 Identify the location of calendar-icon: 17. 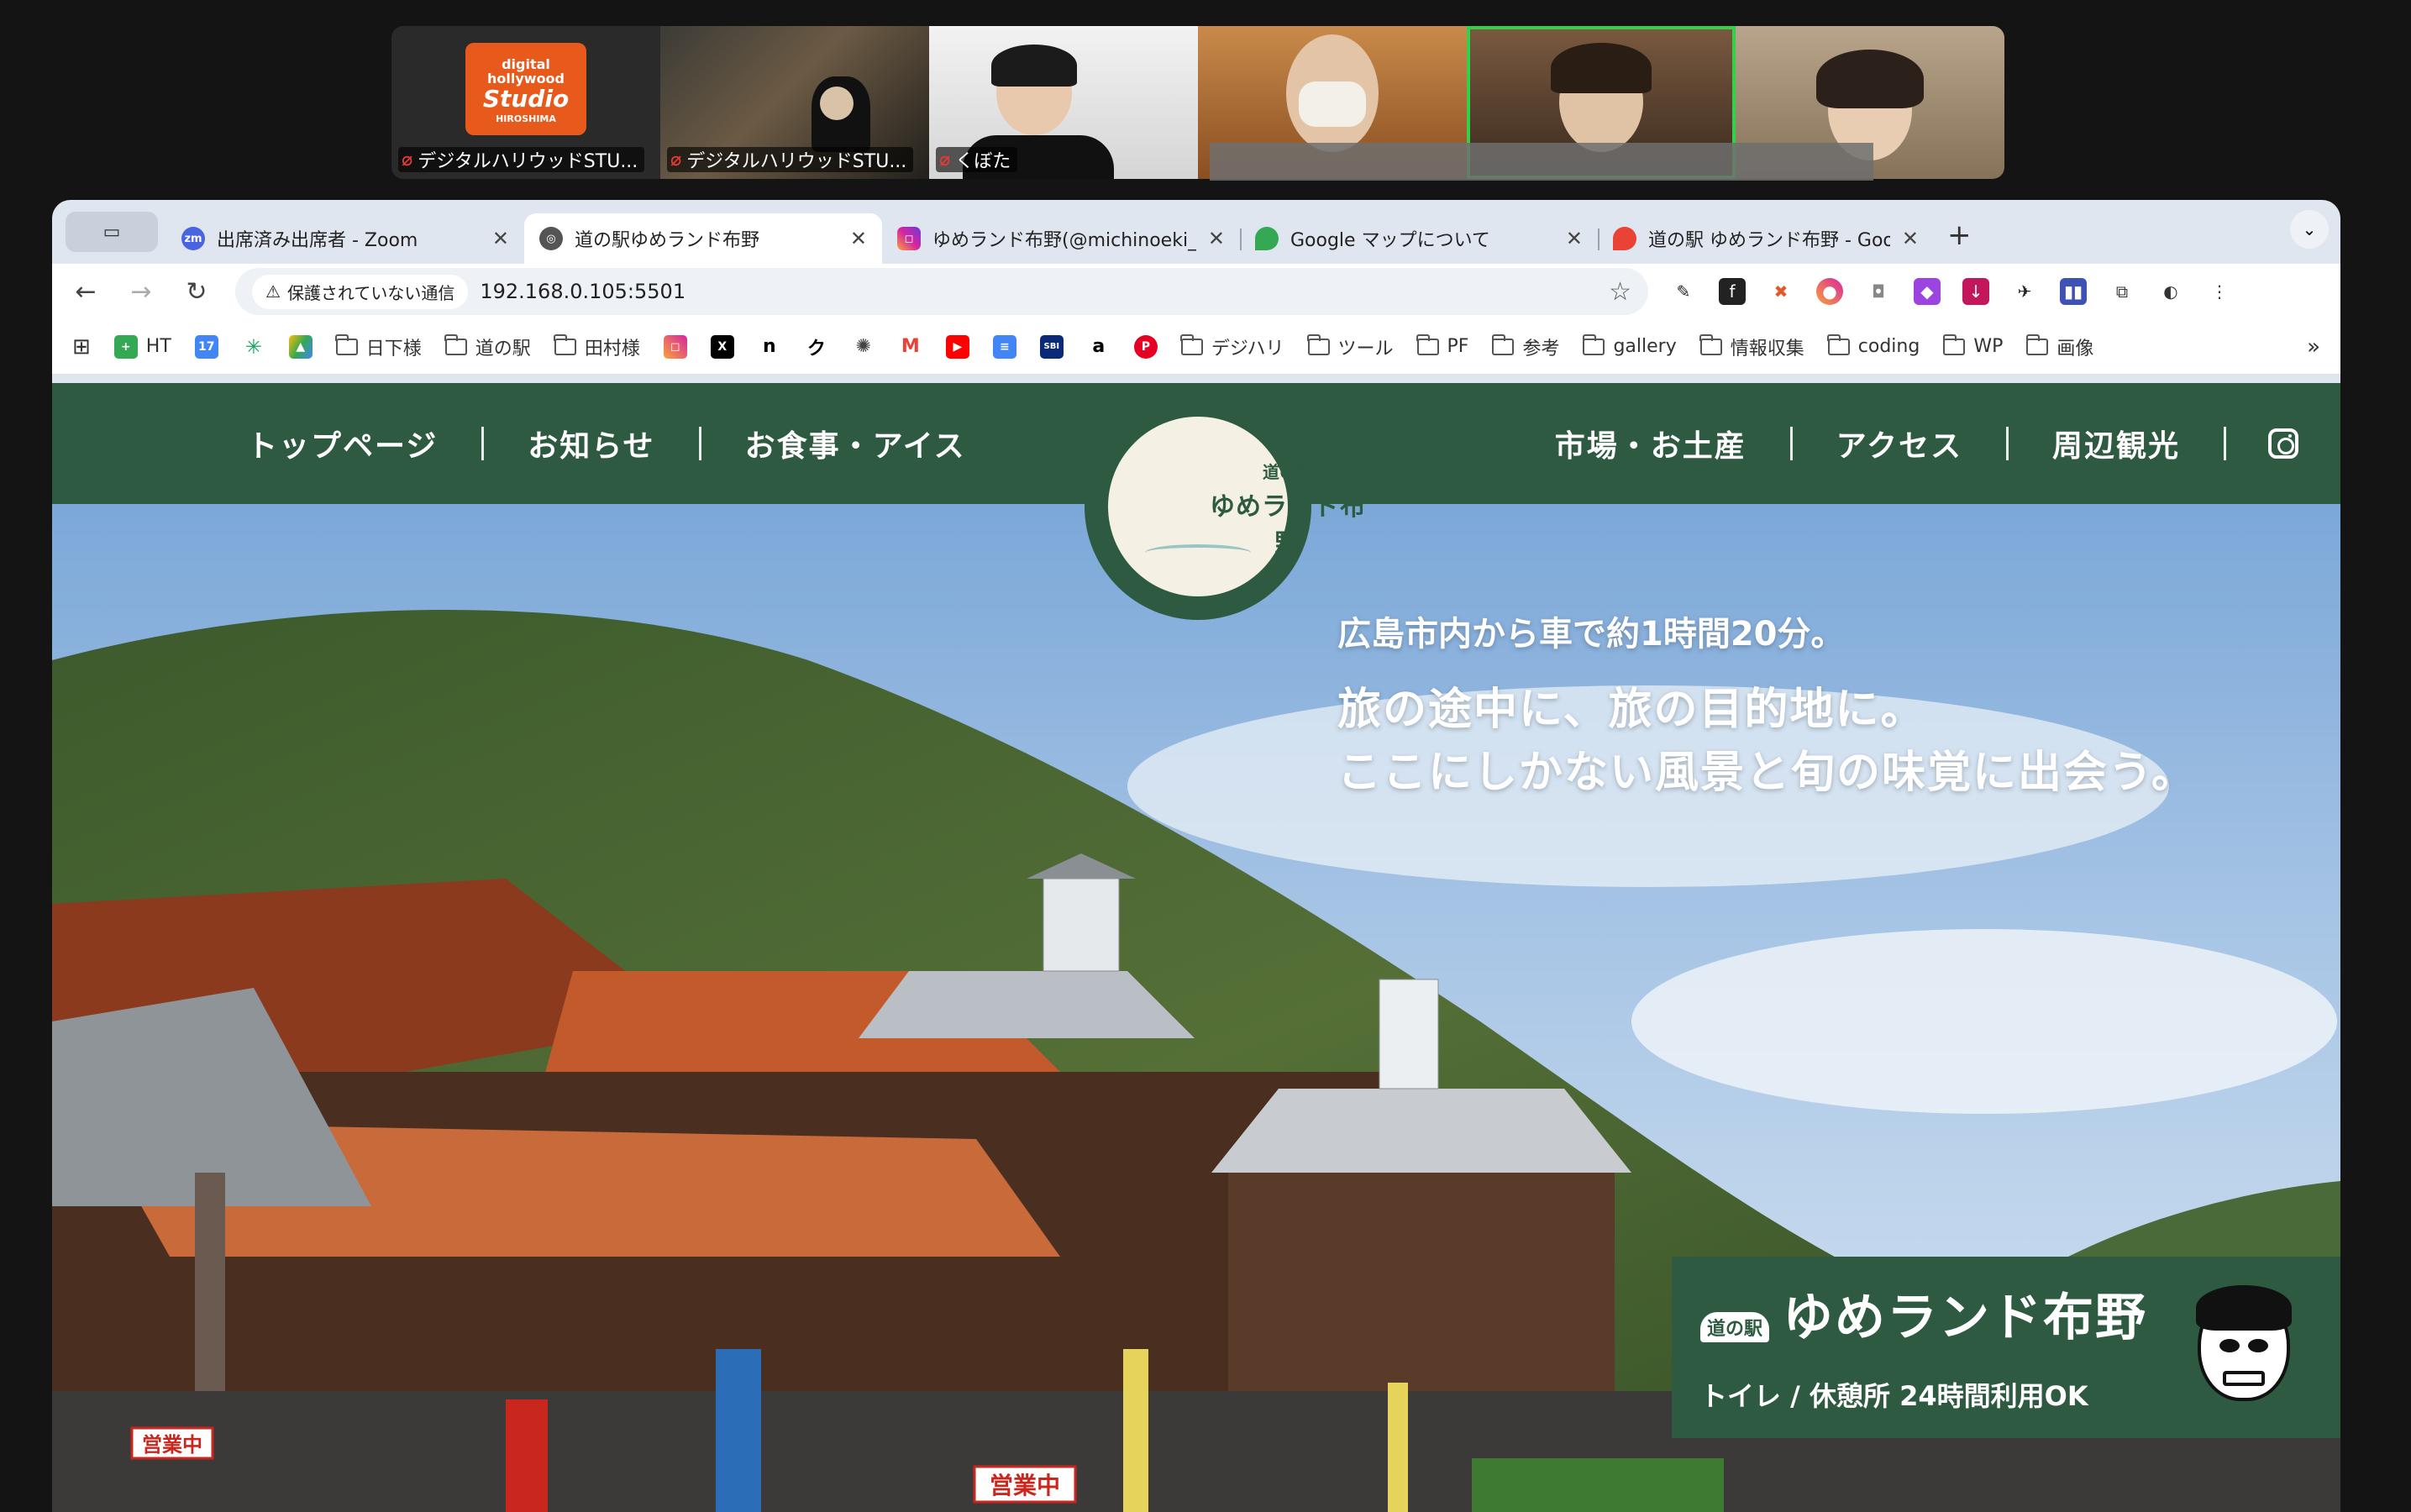
(206, 346).